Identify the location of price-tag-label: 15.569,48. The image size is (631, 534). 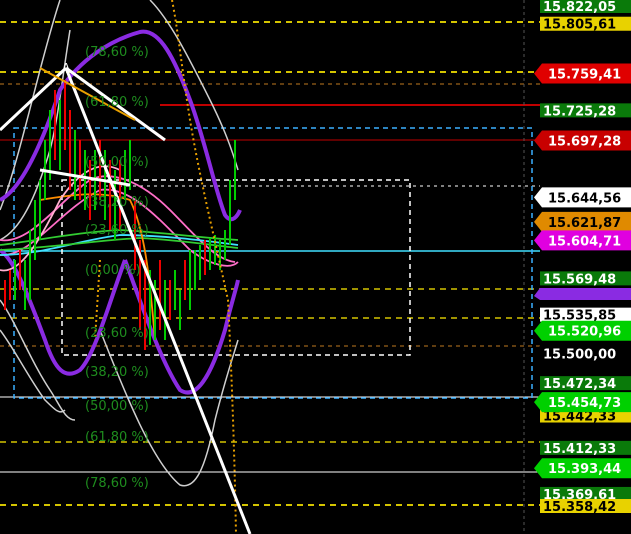
(579, 279).